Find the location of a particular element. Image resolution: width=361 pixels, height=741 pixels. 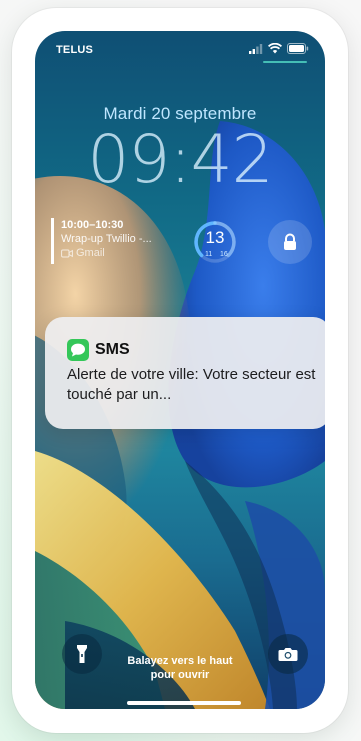

lock-widget is located at coordinates (290, 242).